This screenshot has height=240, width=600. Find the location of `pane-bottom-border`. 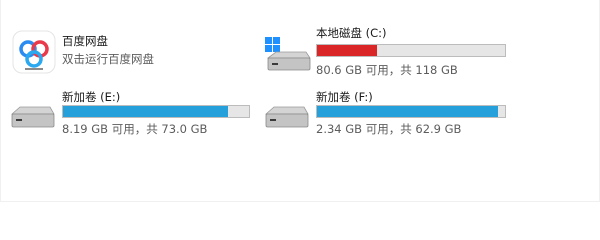

pane-bottom-border is located at coordinates (300, 201).